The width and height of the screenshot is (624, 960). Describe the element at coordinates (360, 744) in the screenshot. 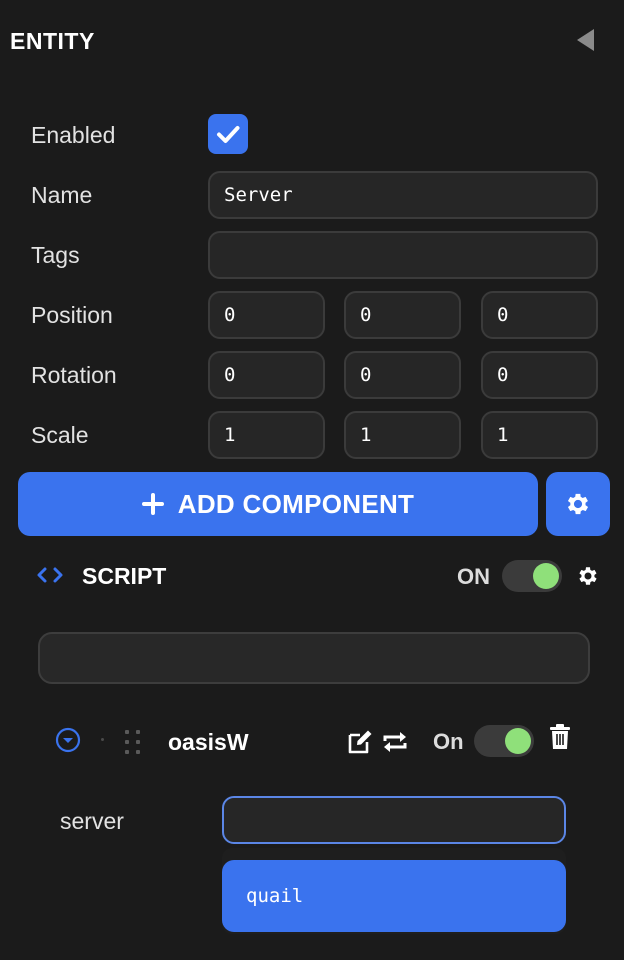

I see `edit-script-icon` at that location.